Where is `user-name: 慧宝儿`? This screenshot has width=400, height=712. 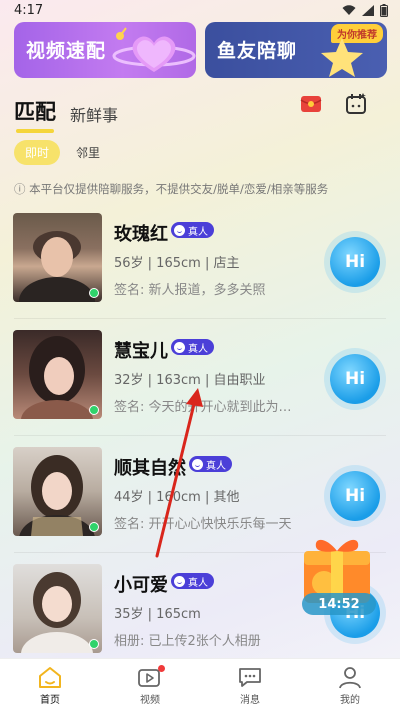
user-name: 慧宝儿 is located at coordinates (141, 351).